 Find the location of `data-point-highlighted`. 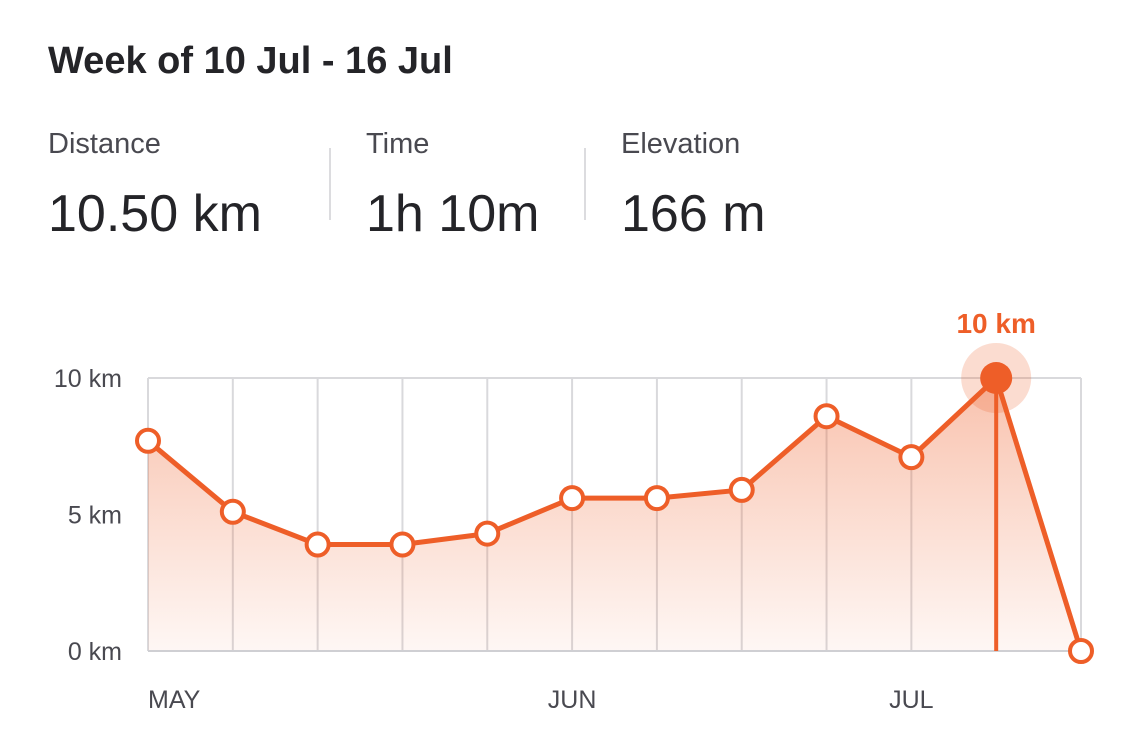

data-point-highlighted is located at coordinates (996, 378).